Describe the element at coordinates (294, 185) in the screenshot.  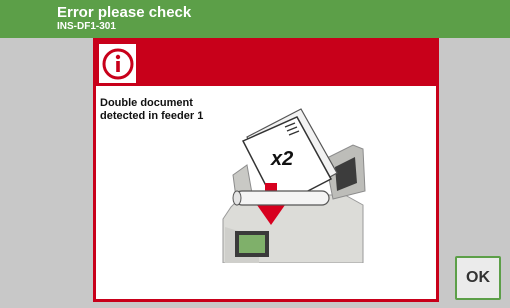
I see `double-document-feeder-illustration: x2` at that location.